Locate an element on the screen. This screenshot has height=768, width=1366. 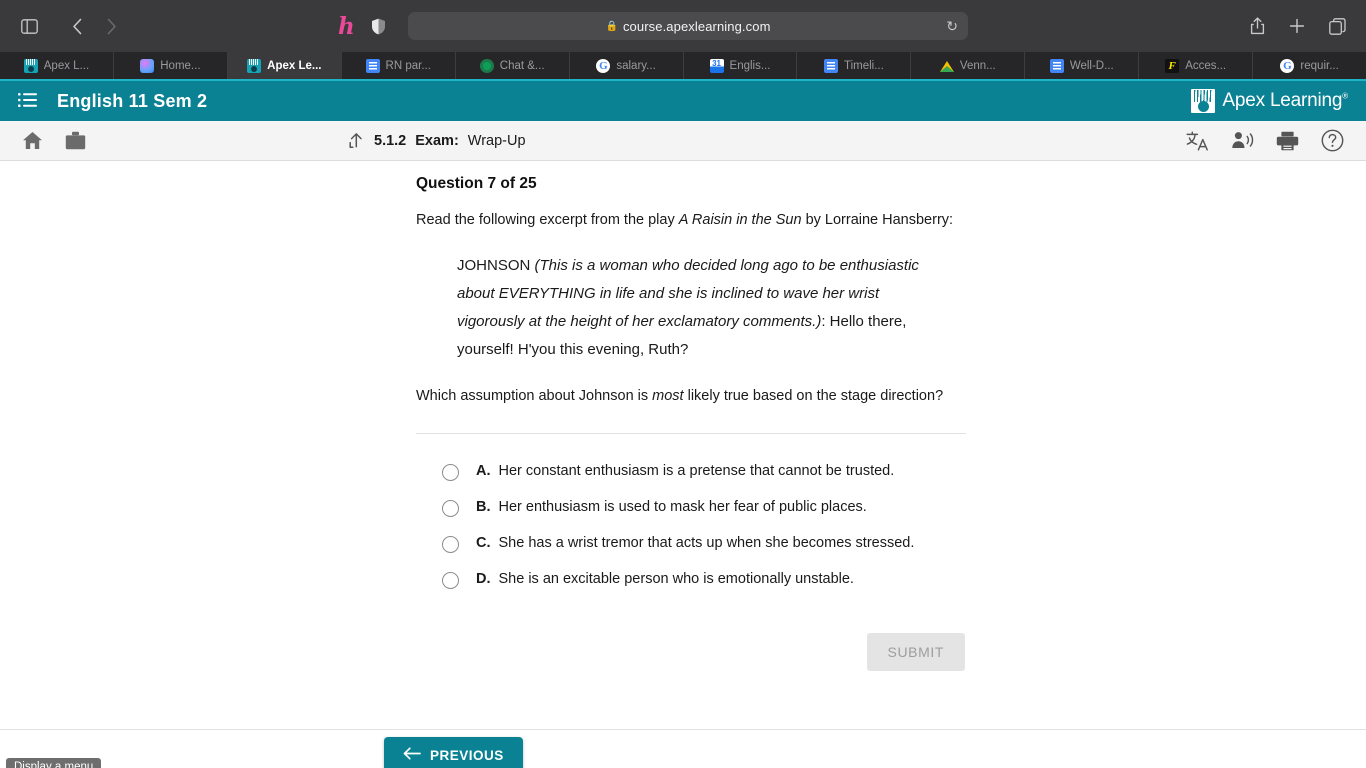
apex-learning-logo: Apex Learning® is located at coordinates (1269, 101).